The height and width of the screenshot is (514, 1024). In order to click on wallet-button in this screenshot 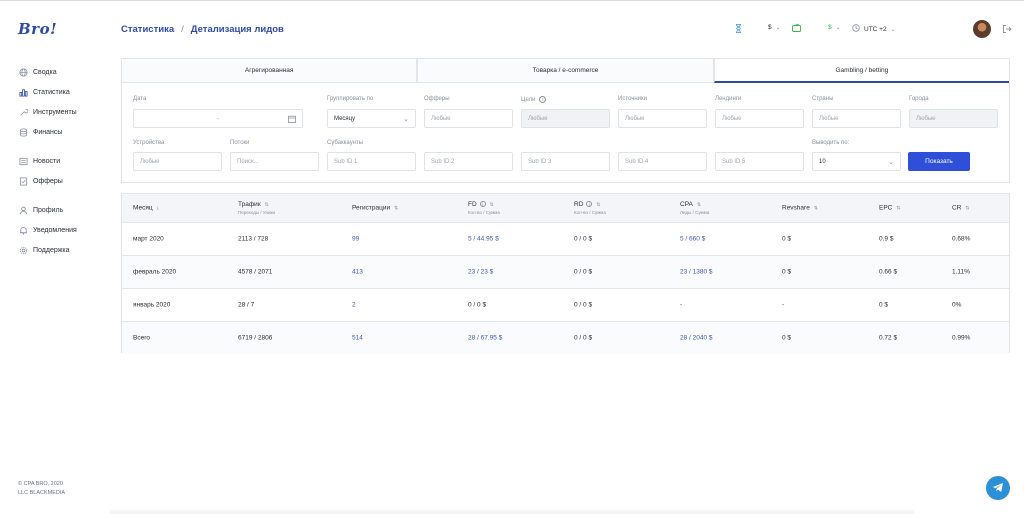, I will do `click(796, 28)`.